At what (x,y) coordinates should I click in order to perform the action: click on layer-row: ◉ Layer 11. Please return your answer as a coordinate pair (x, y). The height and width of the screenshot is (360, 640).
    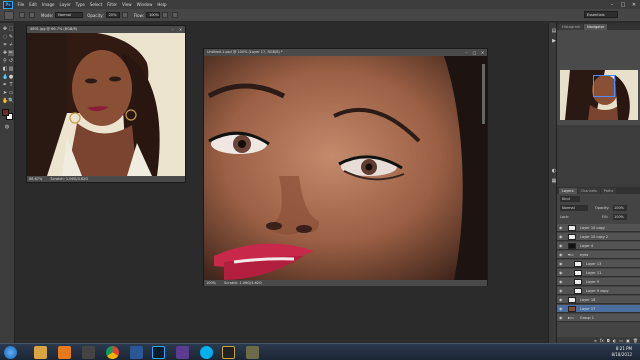
    Looking at the image, I should click on (598, 273).